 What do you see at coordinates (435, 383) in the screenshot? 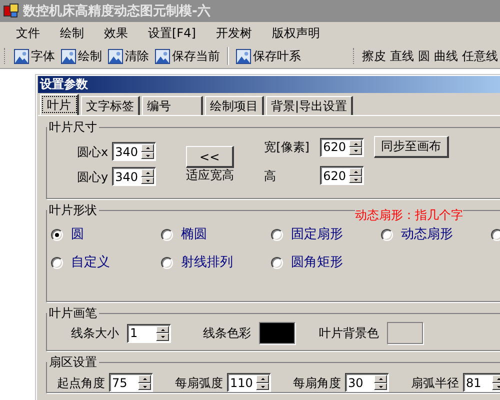
I see `field-label: 扇弧半径` at bounding box center [435, 383].